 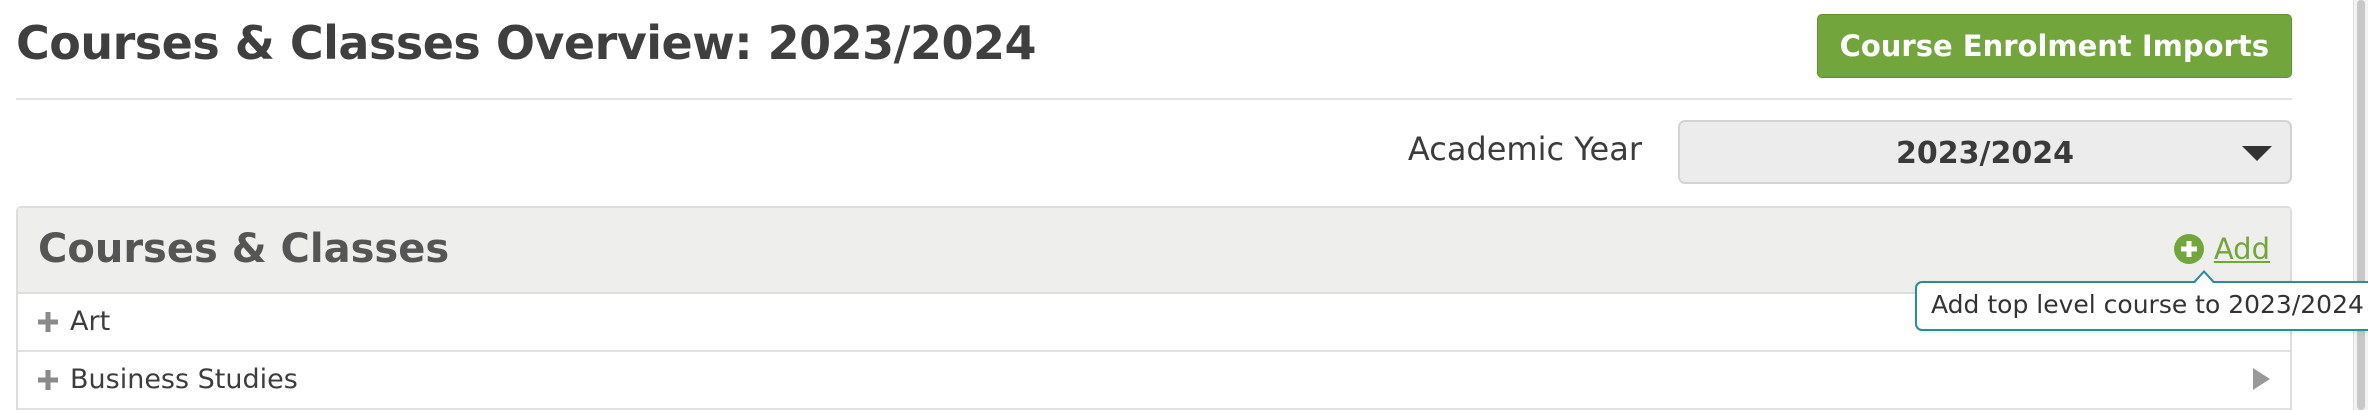 I want to click on courses-panel-title: Courses & Classes, so click(x=244, y=249).